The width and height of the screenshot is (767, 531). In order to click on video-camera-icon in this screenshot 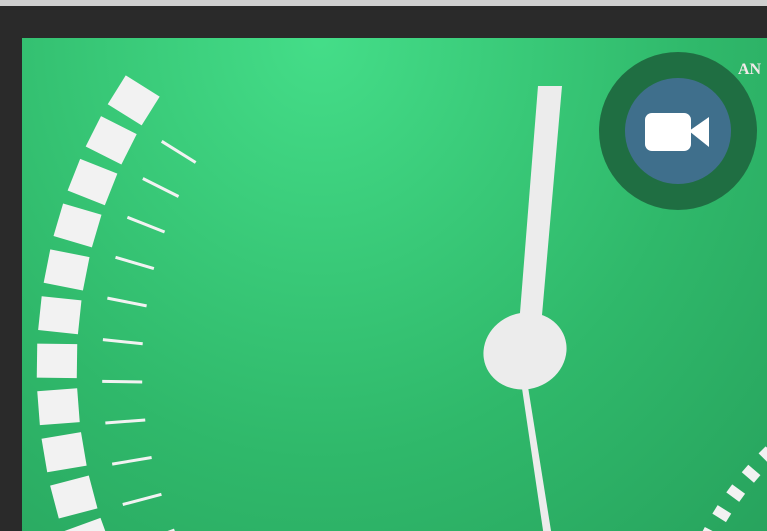, I will do `click(678, 131)`.